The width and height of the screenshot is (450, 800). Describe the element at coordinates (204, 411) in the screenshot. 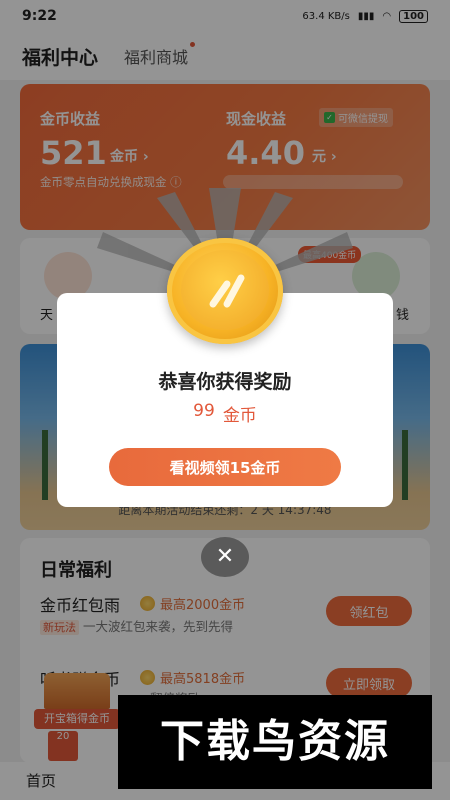

I see `reward-amount-value: 99` at that location.